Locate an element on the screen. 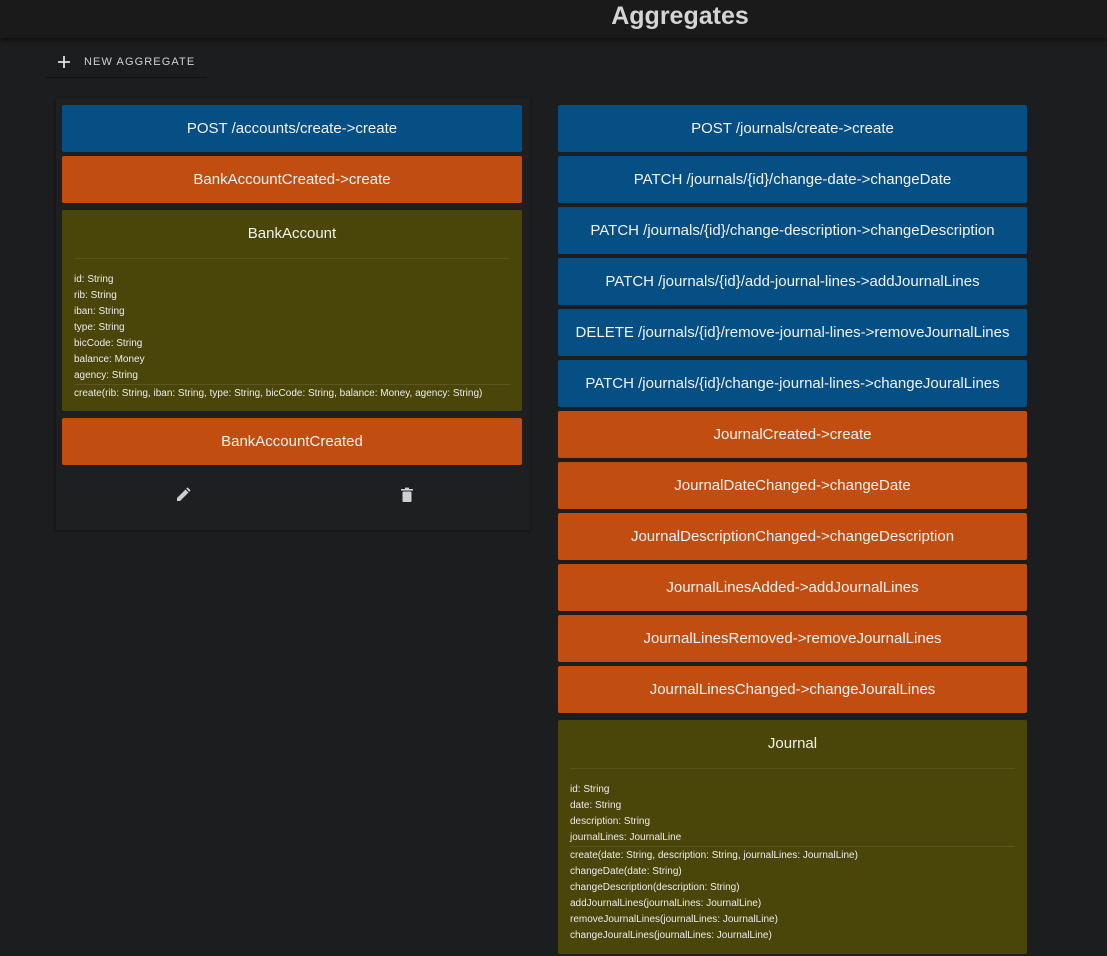 The width and height of the screenshot is (1107, 956). event-handler-bar: JournalDateChanged->changeDate is located at coordinates (792, 485).